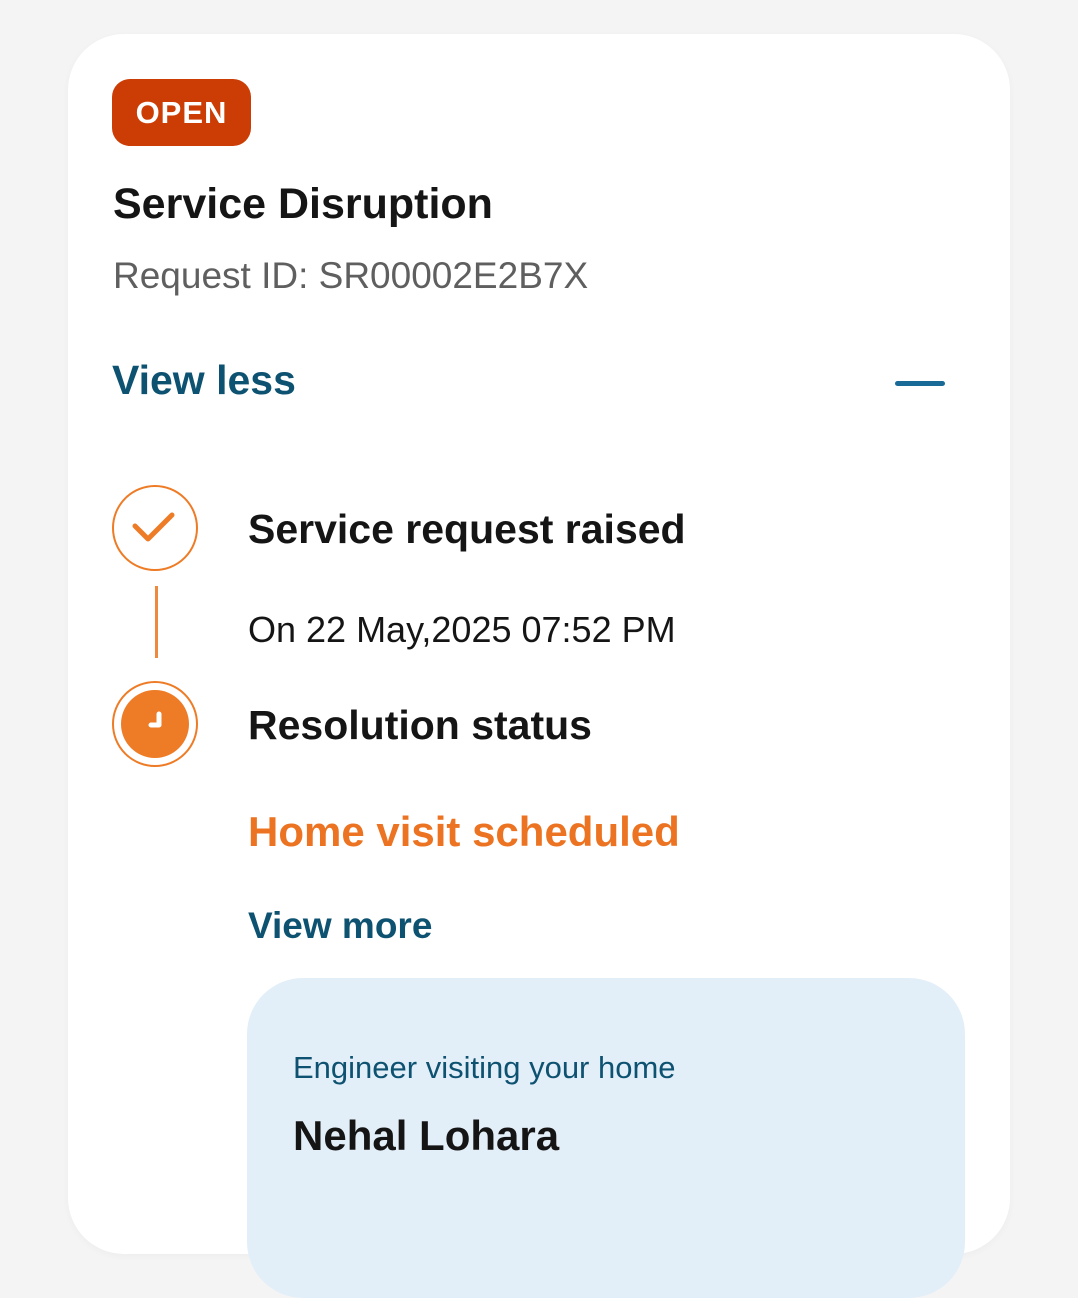 This screenshot has height=1298, width=1078. Describe the element at coordinates (464, 831) in the screenshot. I see `resolution-status-value: Home visit scheduled` at that location.